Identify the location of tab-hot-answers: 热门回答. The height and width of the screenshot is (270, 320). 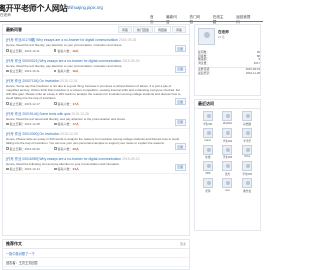
(142, 29).